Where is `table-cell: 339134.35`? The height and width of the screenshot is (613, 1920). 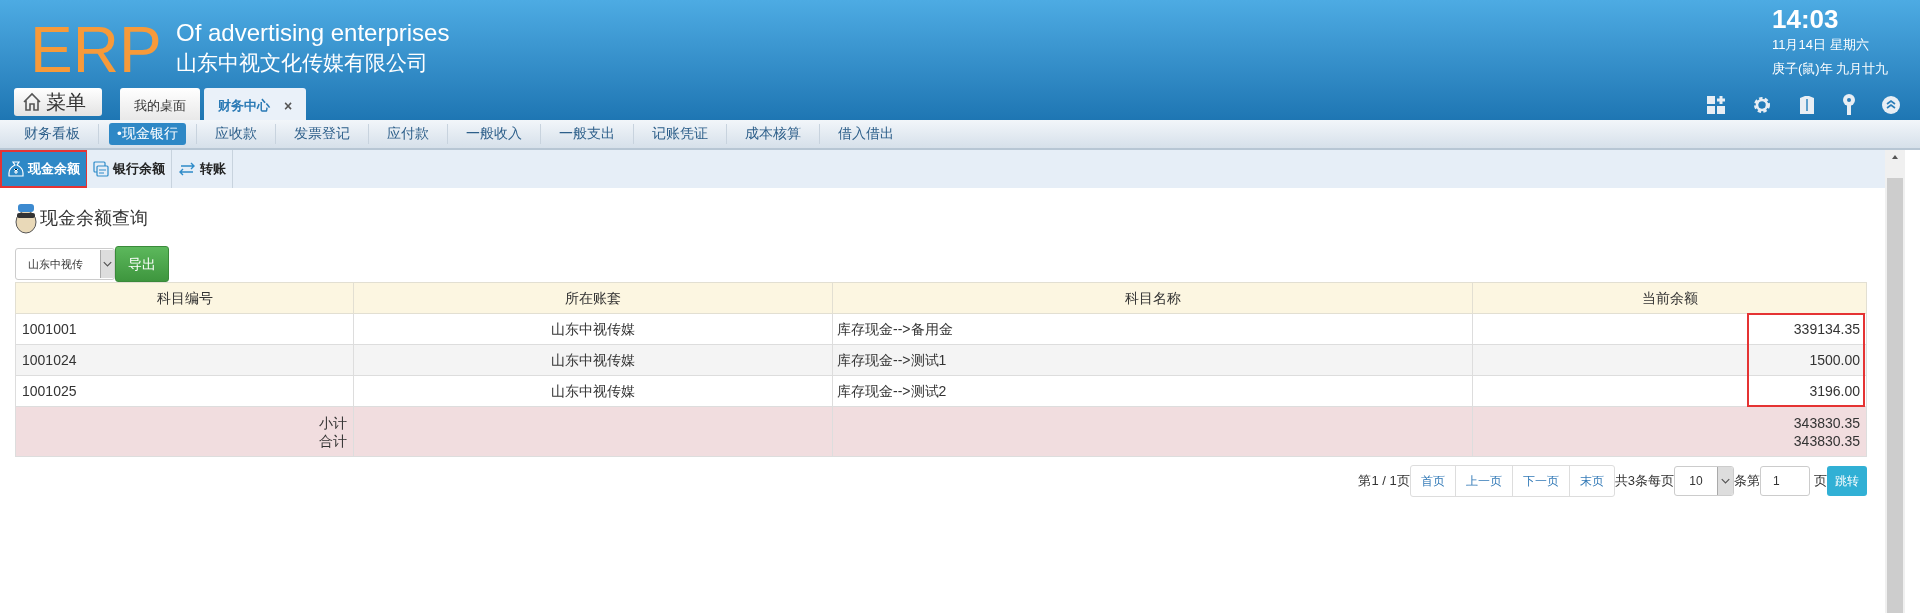 table-cell: 339134.35 is located at coordinates (1669, 329).